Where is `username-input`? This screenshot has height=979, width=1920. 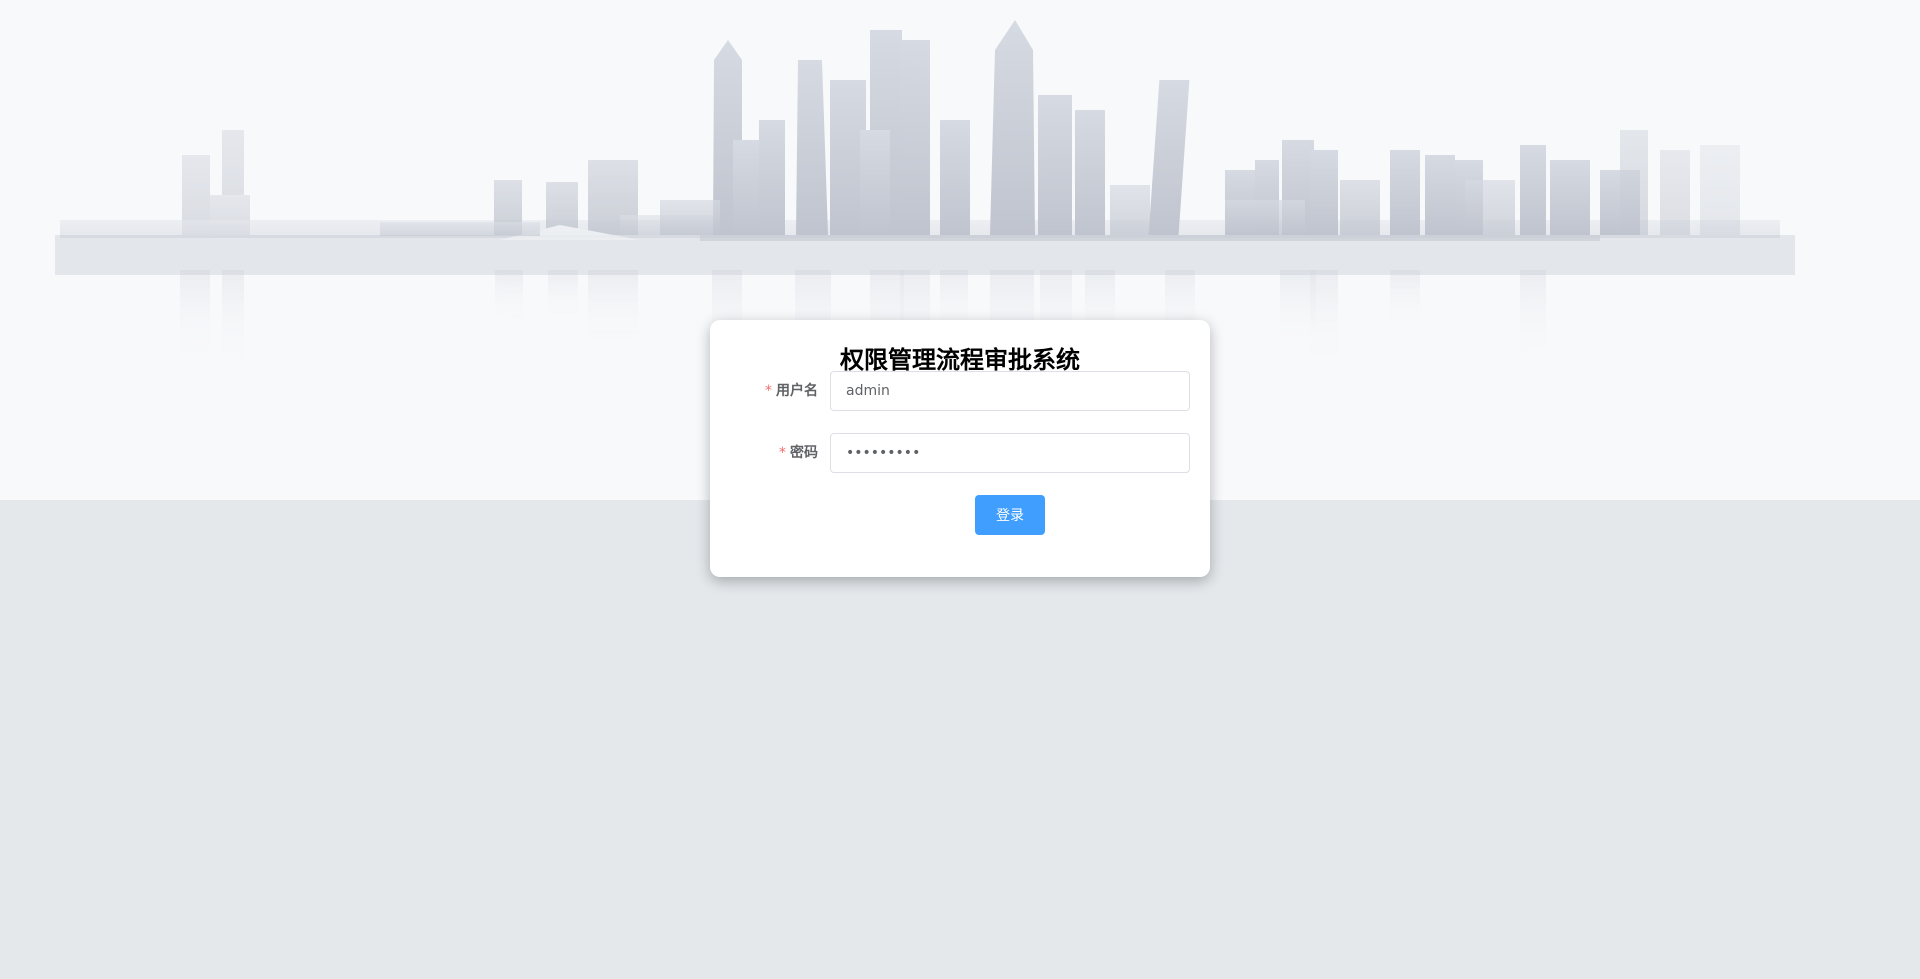 username-input is located at coordinates (1010, 391).